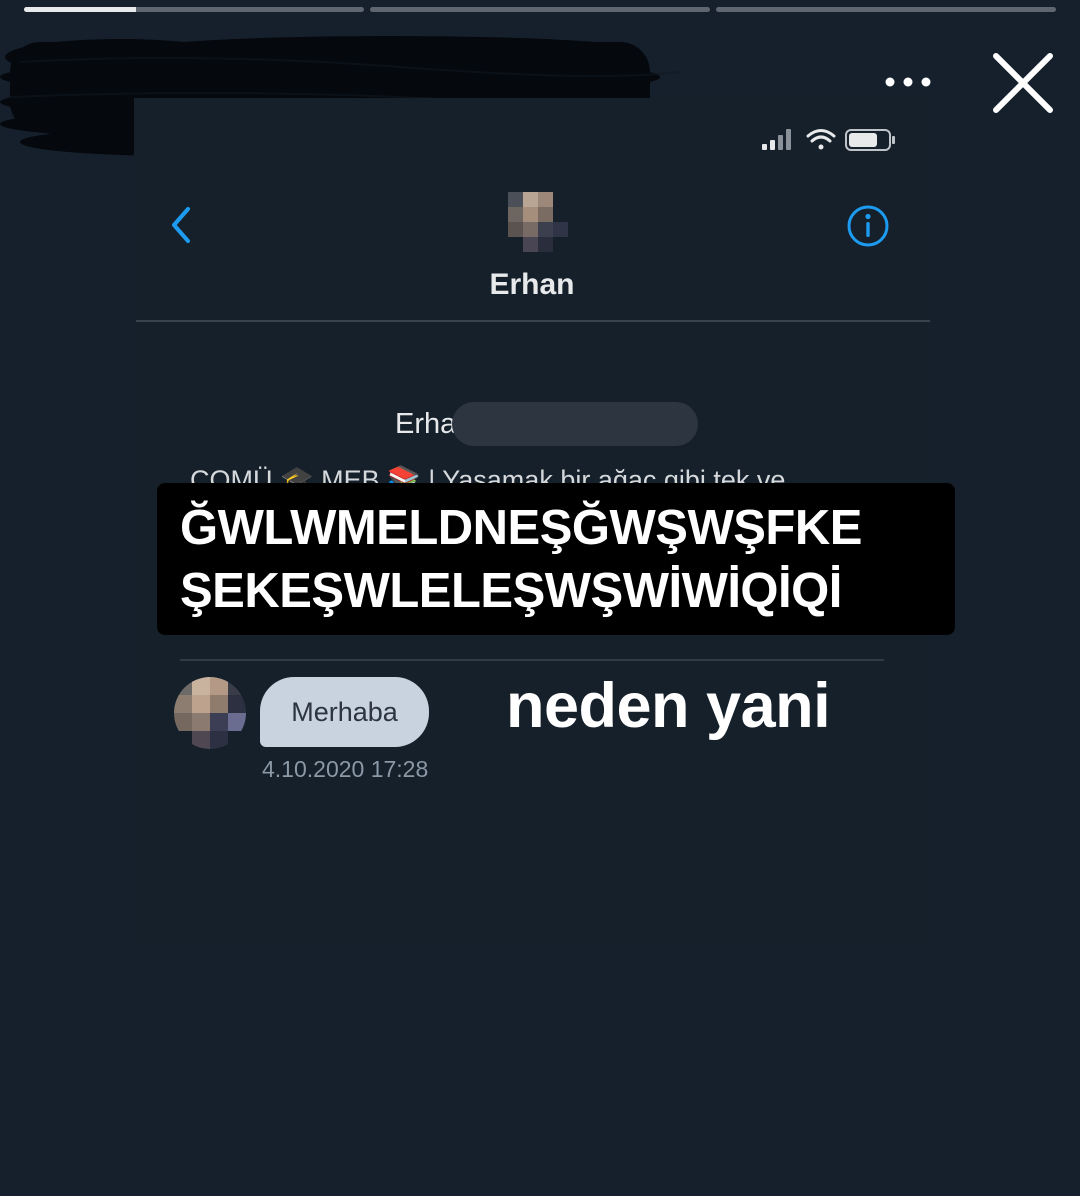 The height and width of the screenshot is (1196, 1080). What do you see at coordinates (533, 321) in the screenshot?
I see `header-divider` at bounding box center [533, 321].